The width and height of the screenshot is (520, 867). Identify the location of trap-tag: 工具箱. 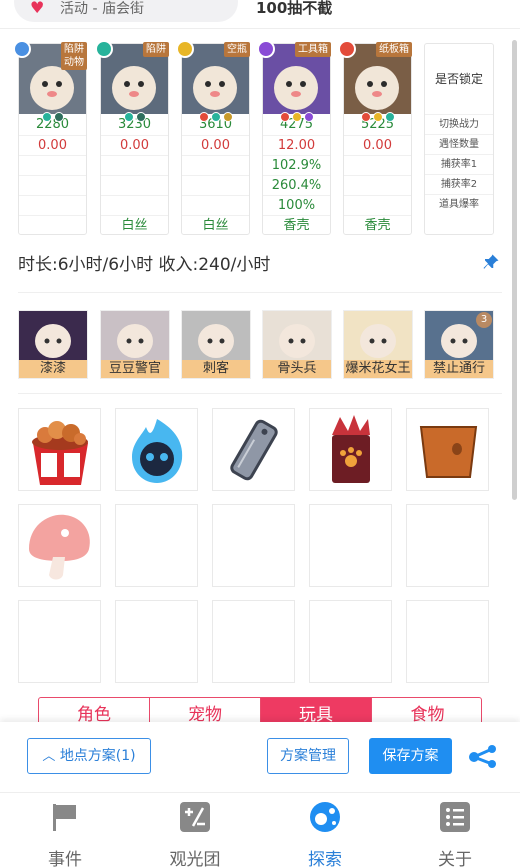
(313, 49).